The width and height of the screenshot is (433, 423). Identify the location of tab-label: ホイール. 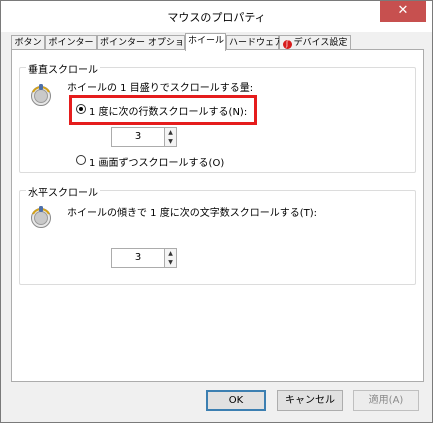
(206, 41).